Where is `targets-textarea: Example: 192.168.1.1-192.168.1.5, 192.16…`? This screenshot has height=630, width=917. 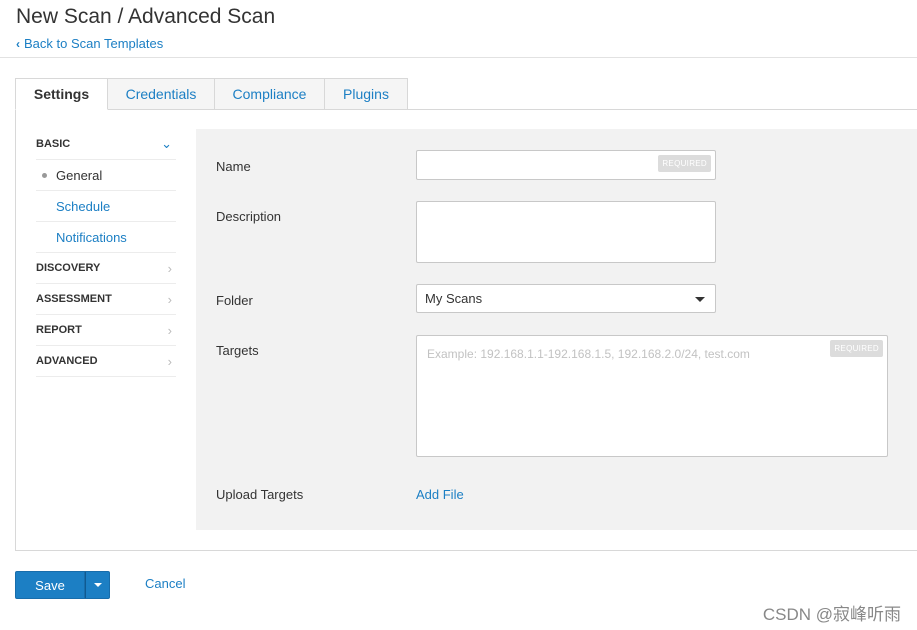
targets-textarea: Example: 192.168.1.1-192.168.1.5, 192.16… is located at coordinates (652, 396).